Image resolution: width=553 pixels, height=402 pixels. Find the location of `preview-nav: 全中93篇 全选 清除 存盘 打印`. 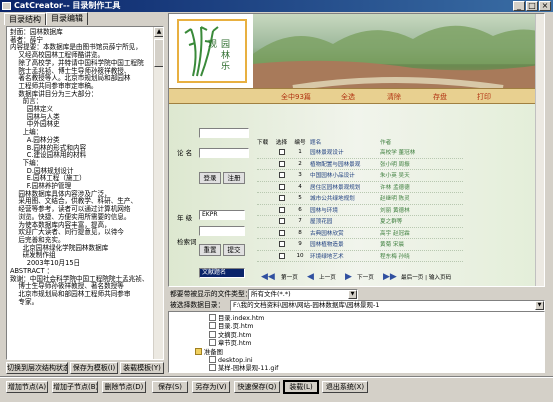

preview-nav: 全中93篇 全选 清除 存盘 打印 is located at coordinates (356, 96).